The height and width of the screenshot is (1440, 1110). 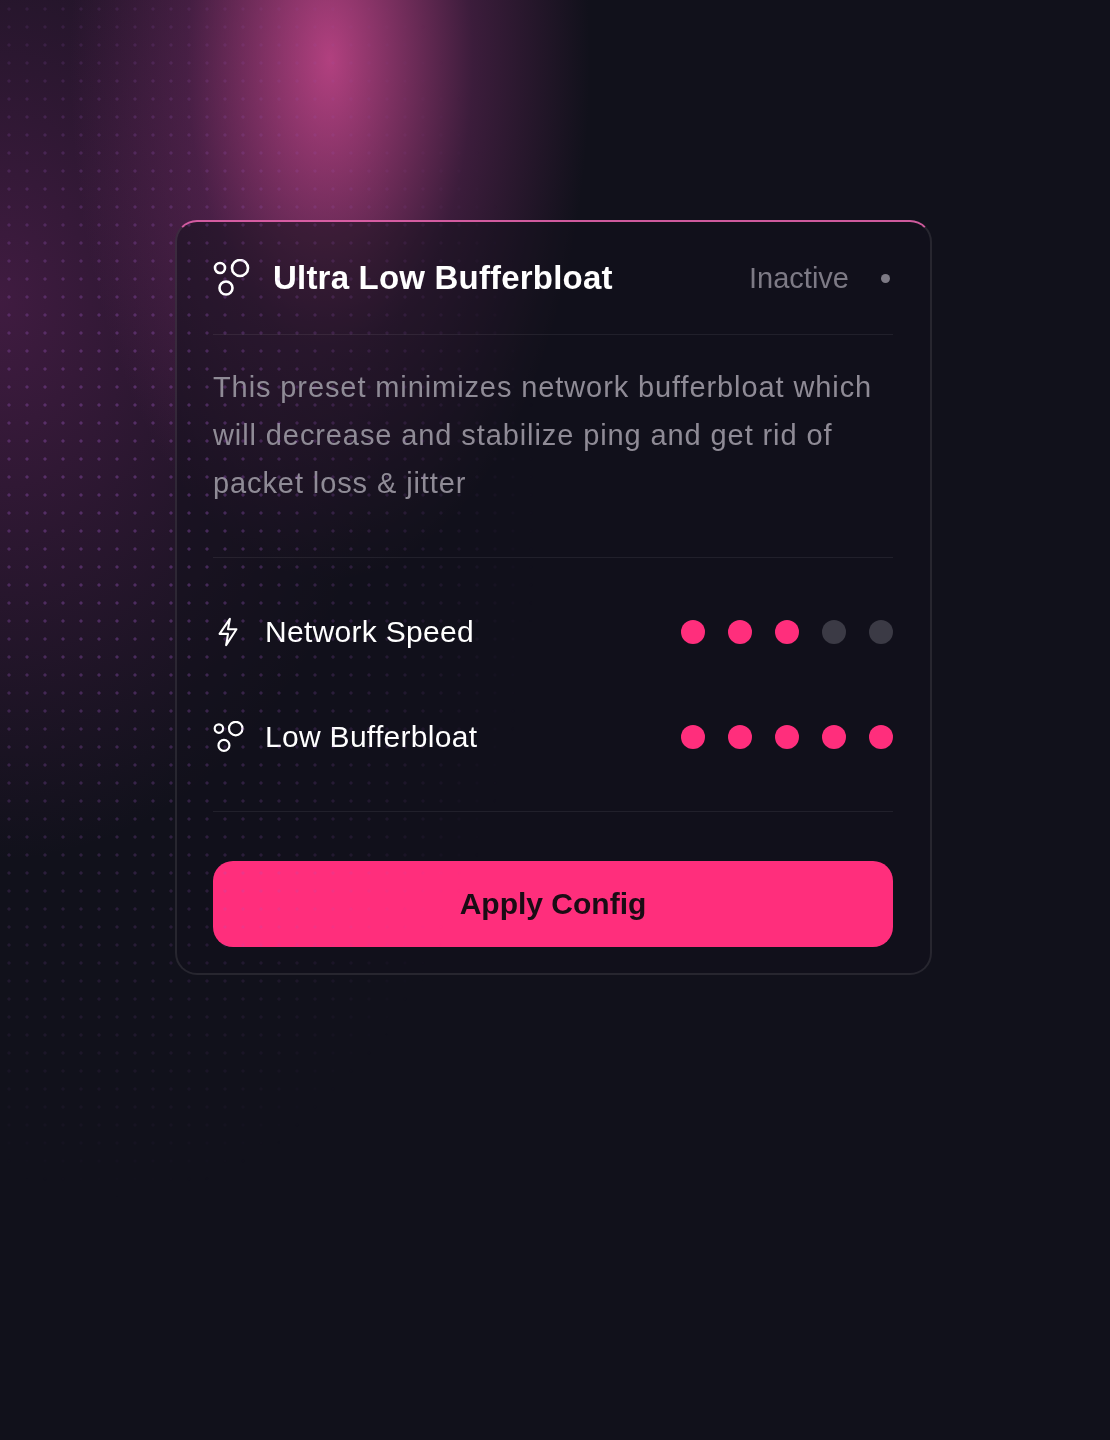 What do you see at coordinates (553, 446) in the screenshot?
I see `description-text: This preset minimizes network bufferbloat which will decrease and stabilize ping and get rid of packet loss & jitter` at bounding box center [553, 446].